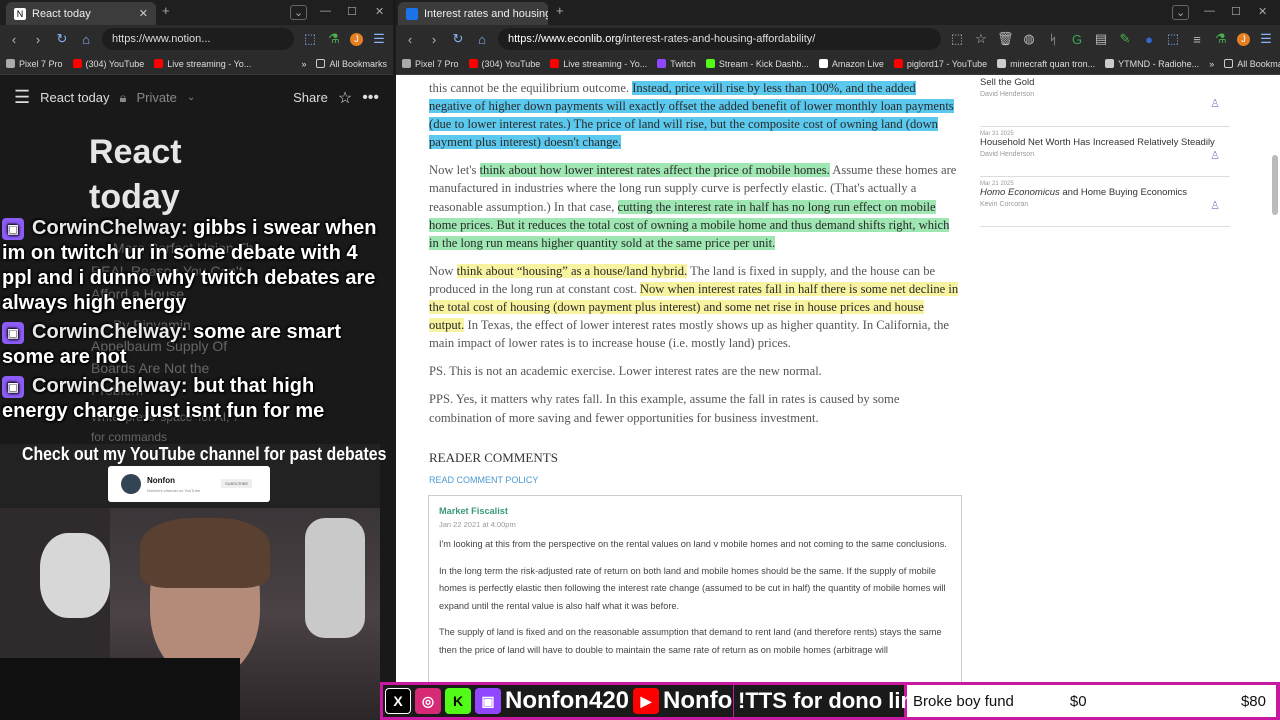  I want to click on pen-icon: ✎, so click(1125, 39).